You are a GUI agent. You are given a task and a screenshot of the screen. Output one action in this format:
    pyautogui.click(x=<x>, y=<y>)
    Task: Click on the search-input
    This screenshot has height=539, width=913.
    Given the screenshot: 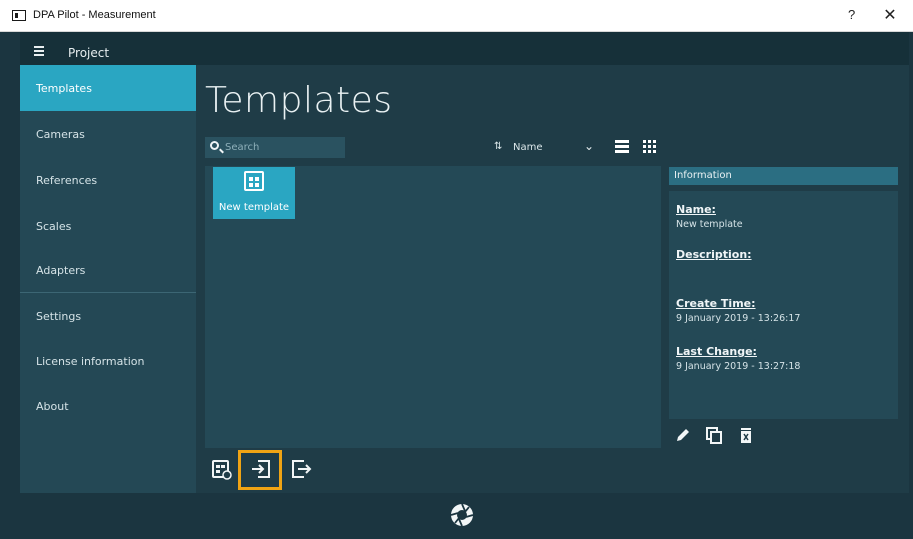 What is the action you would take?
    pyautogui.click(x=284, y=147)
    